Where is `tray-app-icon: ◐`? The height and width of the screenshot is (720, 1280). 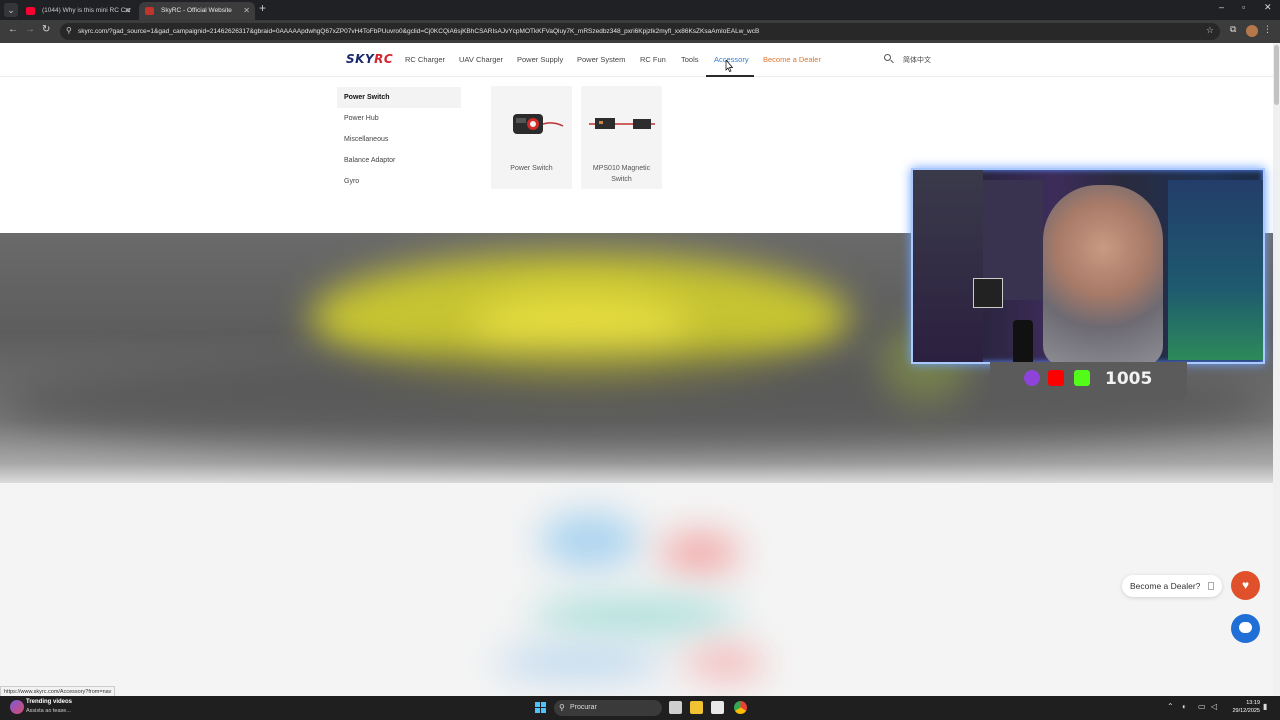 tray-app-icon: ◐ is located at coordinates (1184, 706).